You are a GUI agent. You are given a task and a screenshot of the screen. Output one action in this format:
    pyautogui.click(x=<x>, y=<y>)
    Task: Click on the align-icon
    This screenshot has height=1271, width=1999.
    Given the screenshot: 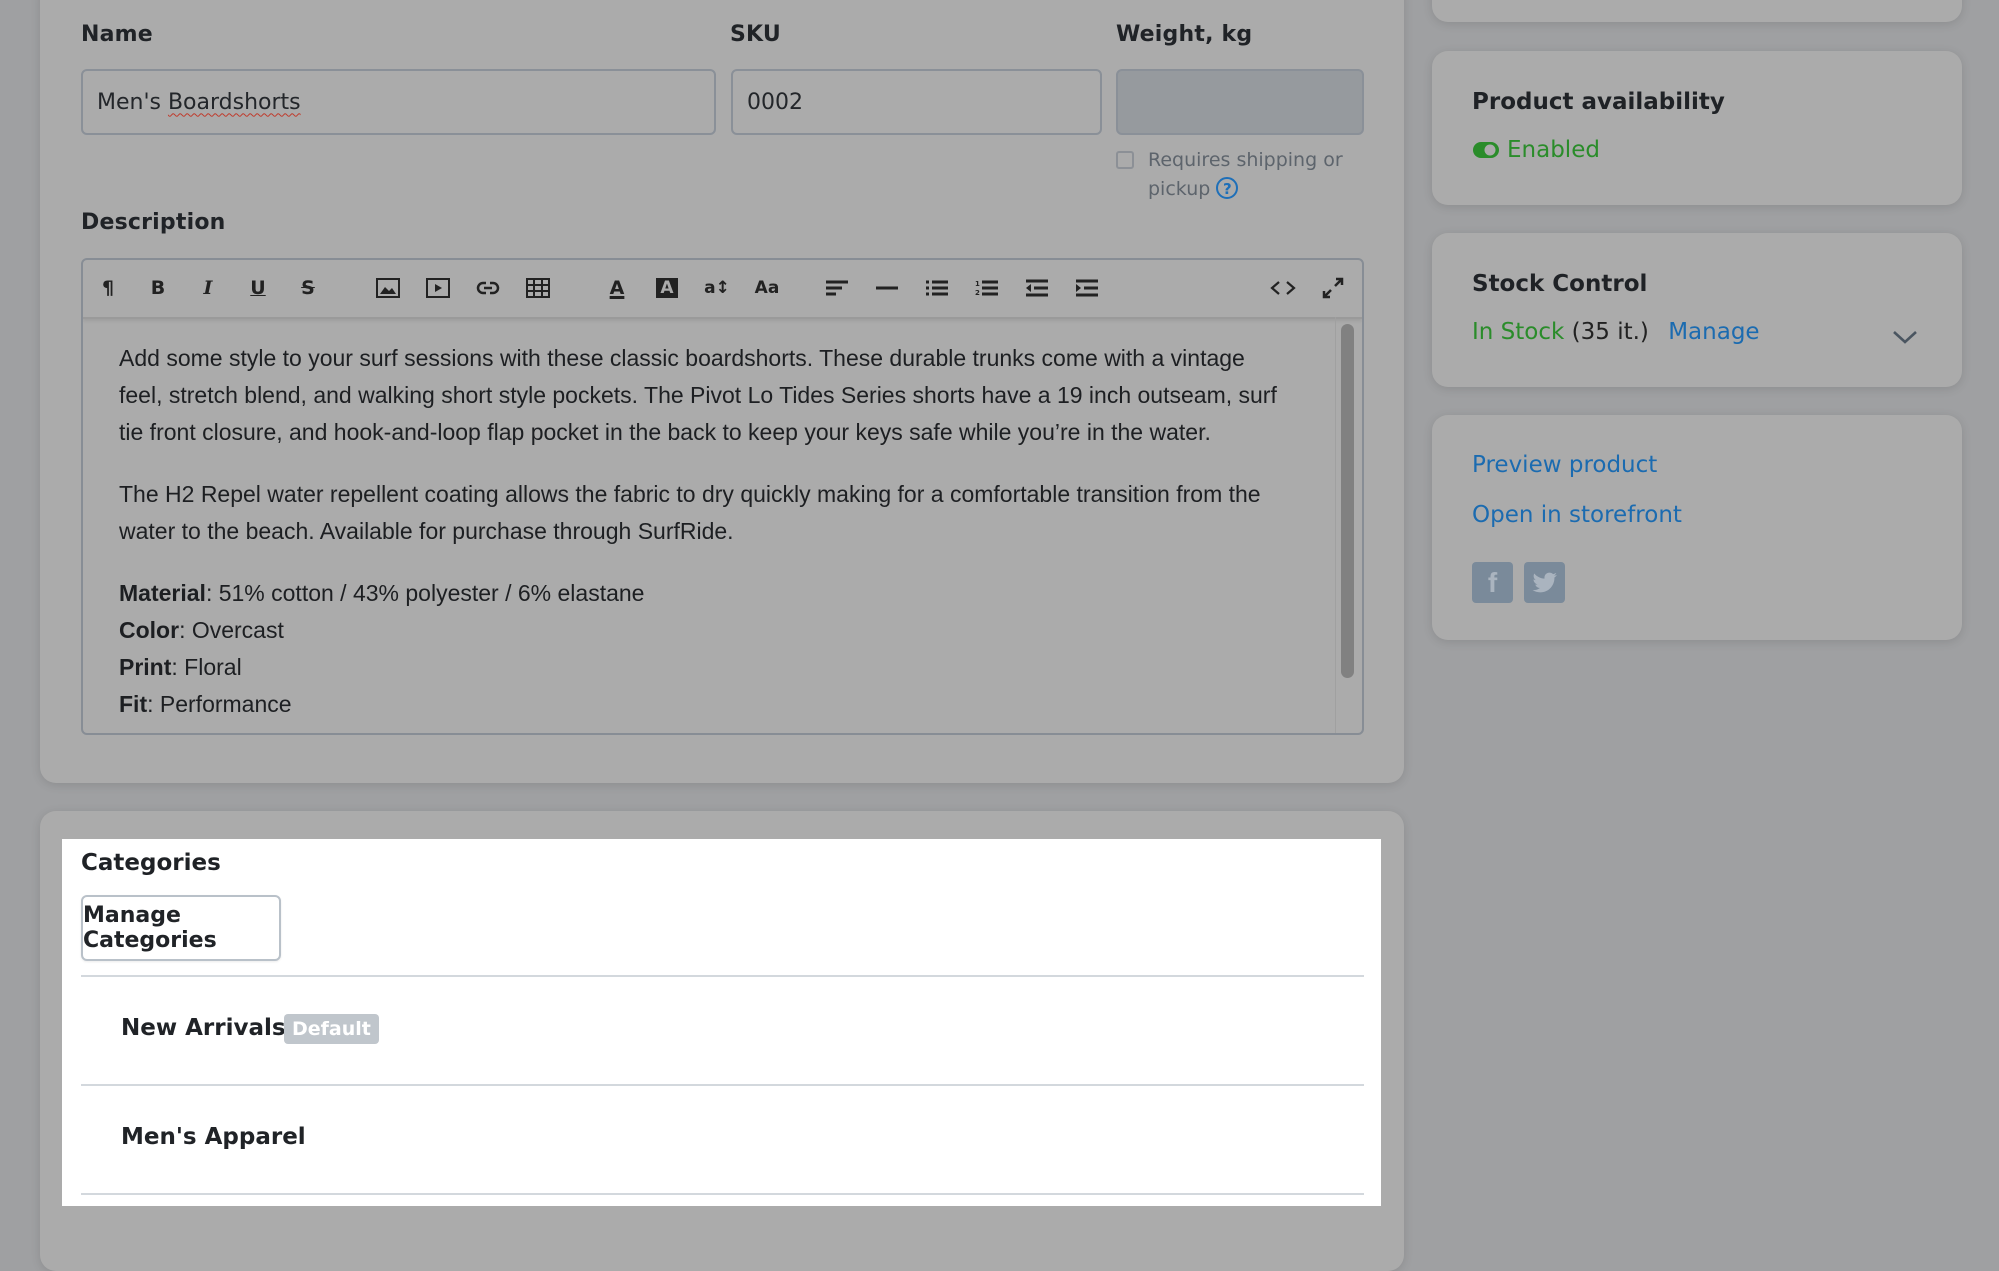 What is the action you would take?
    pyautogui.click(x=837, y=288)
    